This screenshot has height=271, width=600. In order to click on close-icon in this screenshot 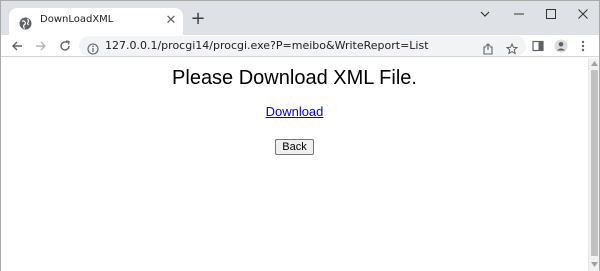, I will do `click(583, 14)`.